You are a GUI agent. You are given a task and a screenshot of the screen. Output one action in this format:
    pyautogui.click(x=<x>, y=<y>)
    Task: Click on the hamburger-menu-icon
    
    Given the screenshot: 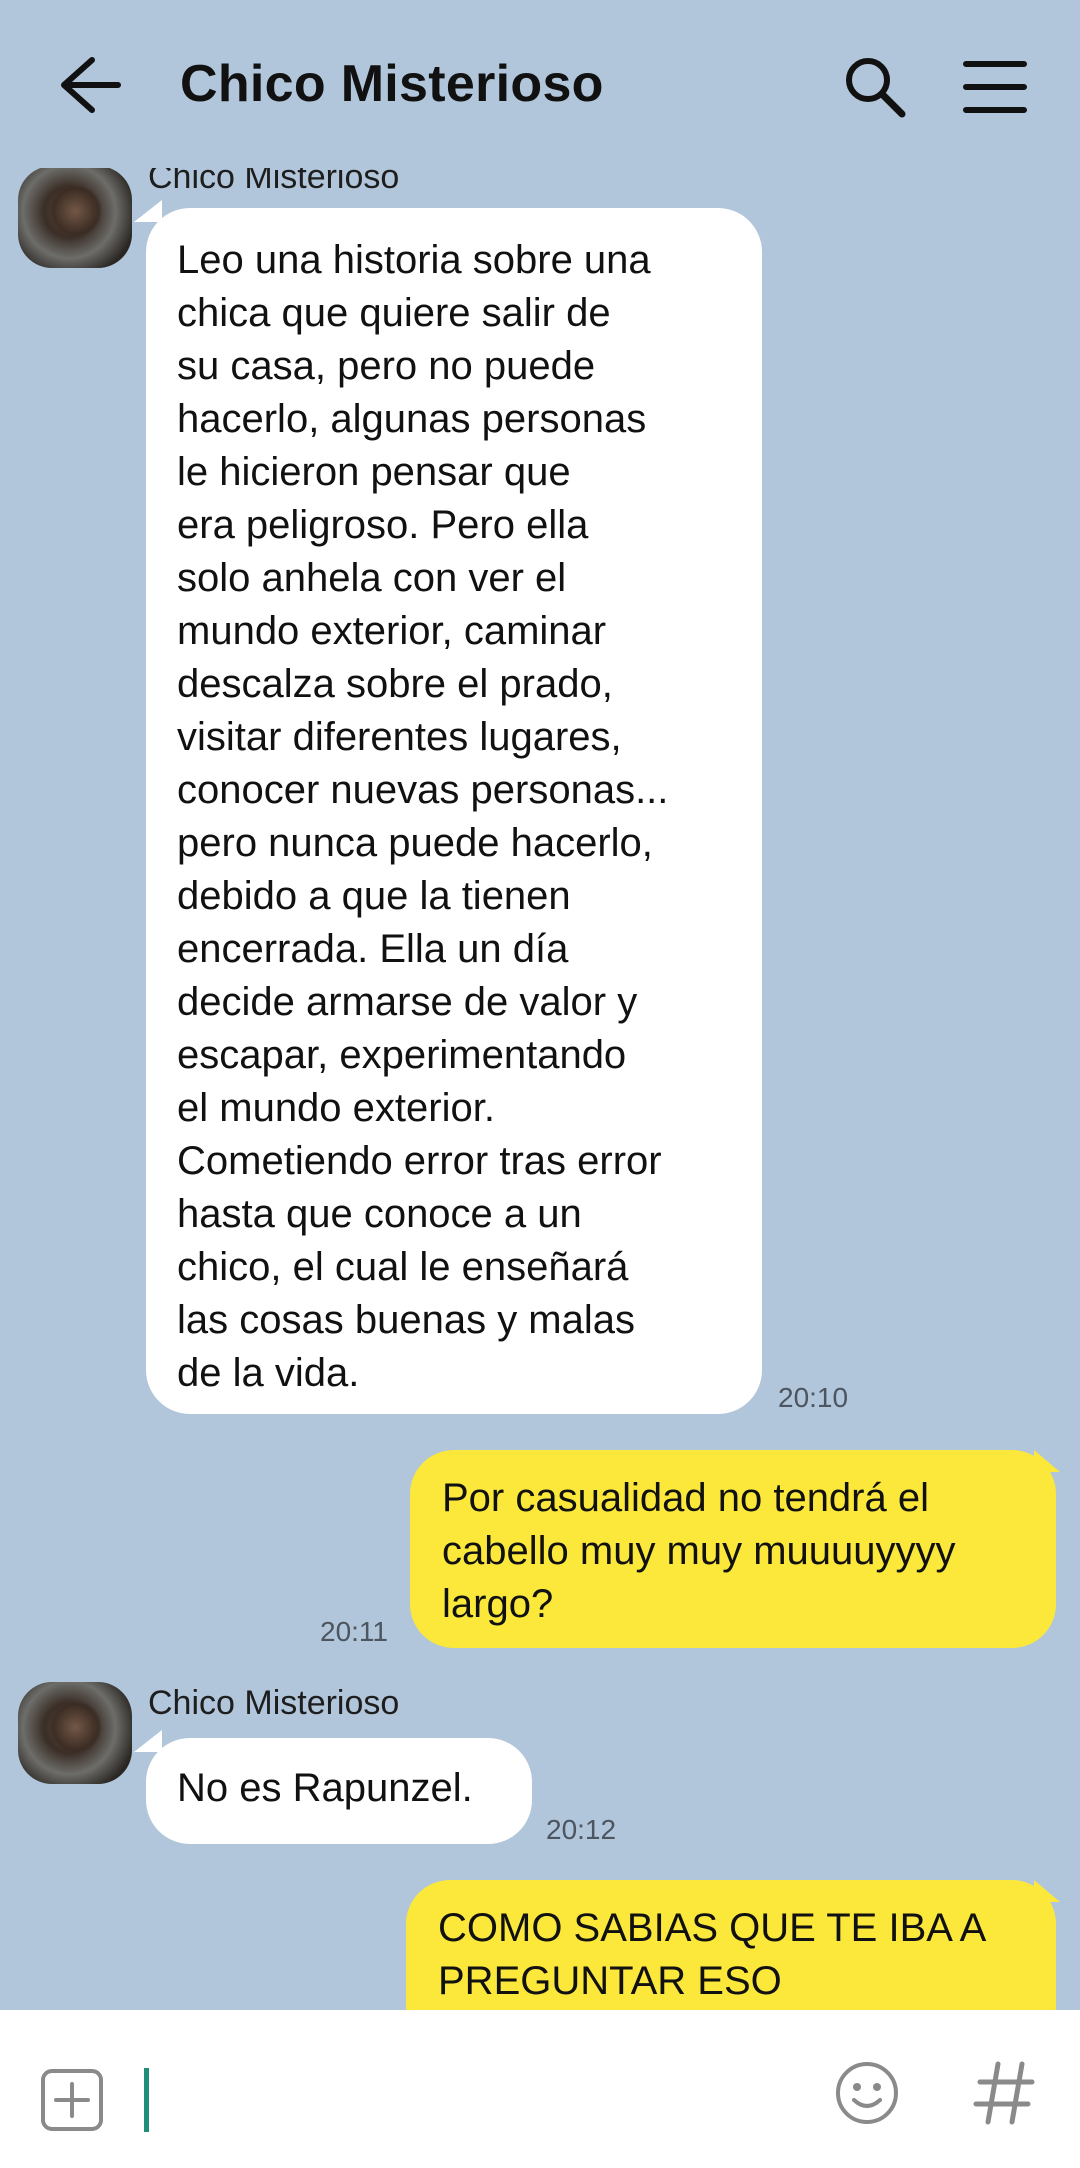 What is the action you would take?
    pyautogui.click(x=995, y=87)
    